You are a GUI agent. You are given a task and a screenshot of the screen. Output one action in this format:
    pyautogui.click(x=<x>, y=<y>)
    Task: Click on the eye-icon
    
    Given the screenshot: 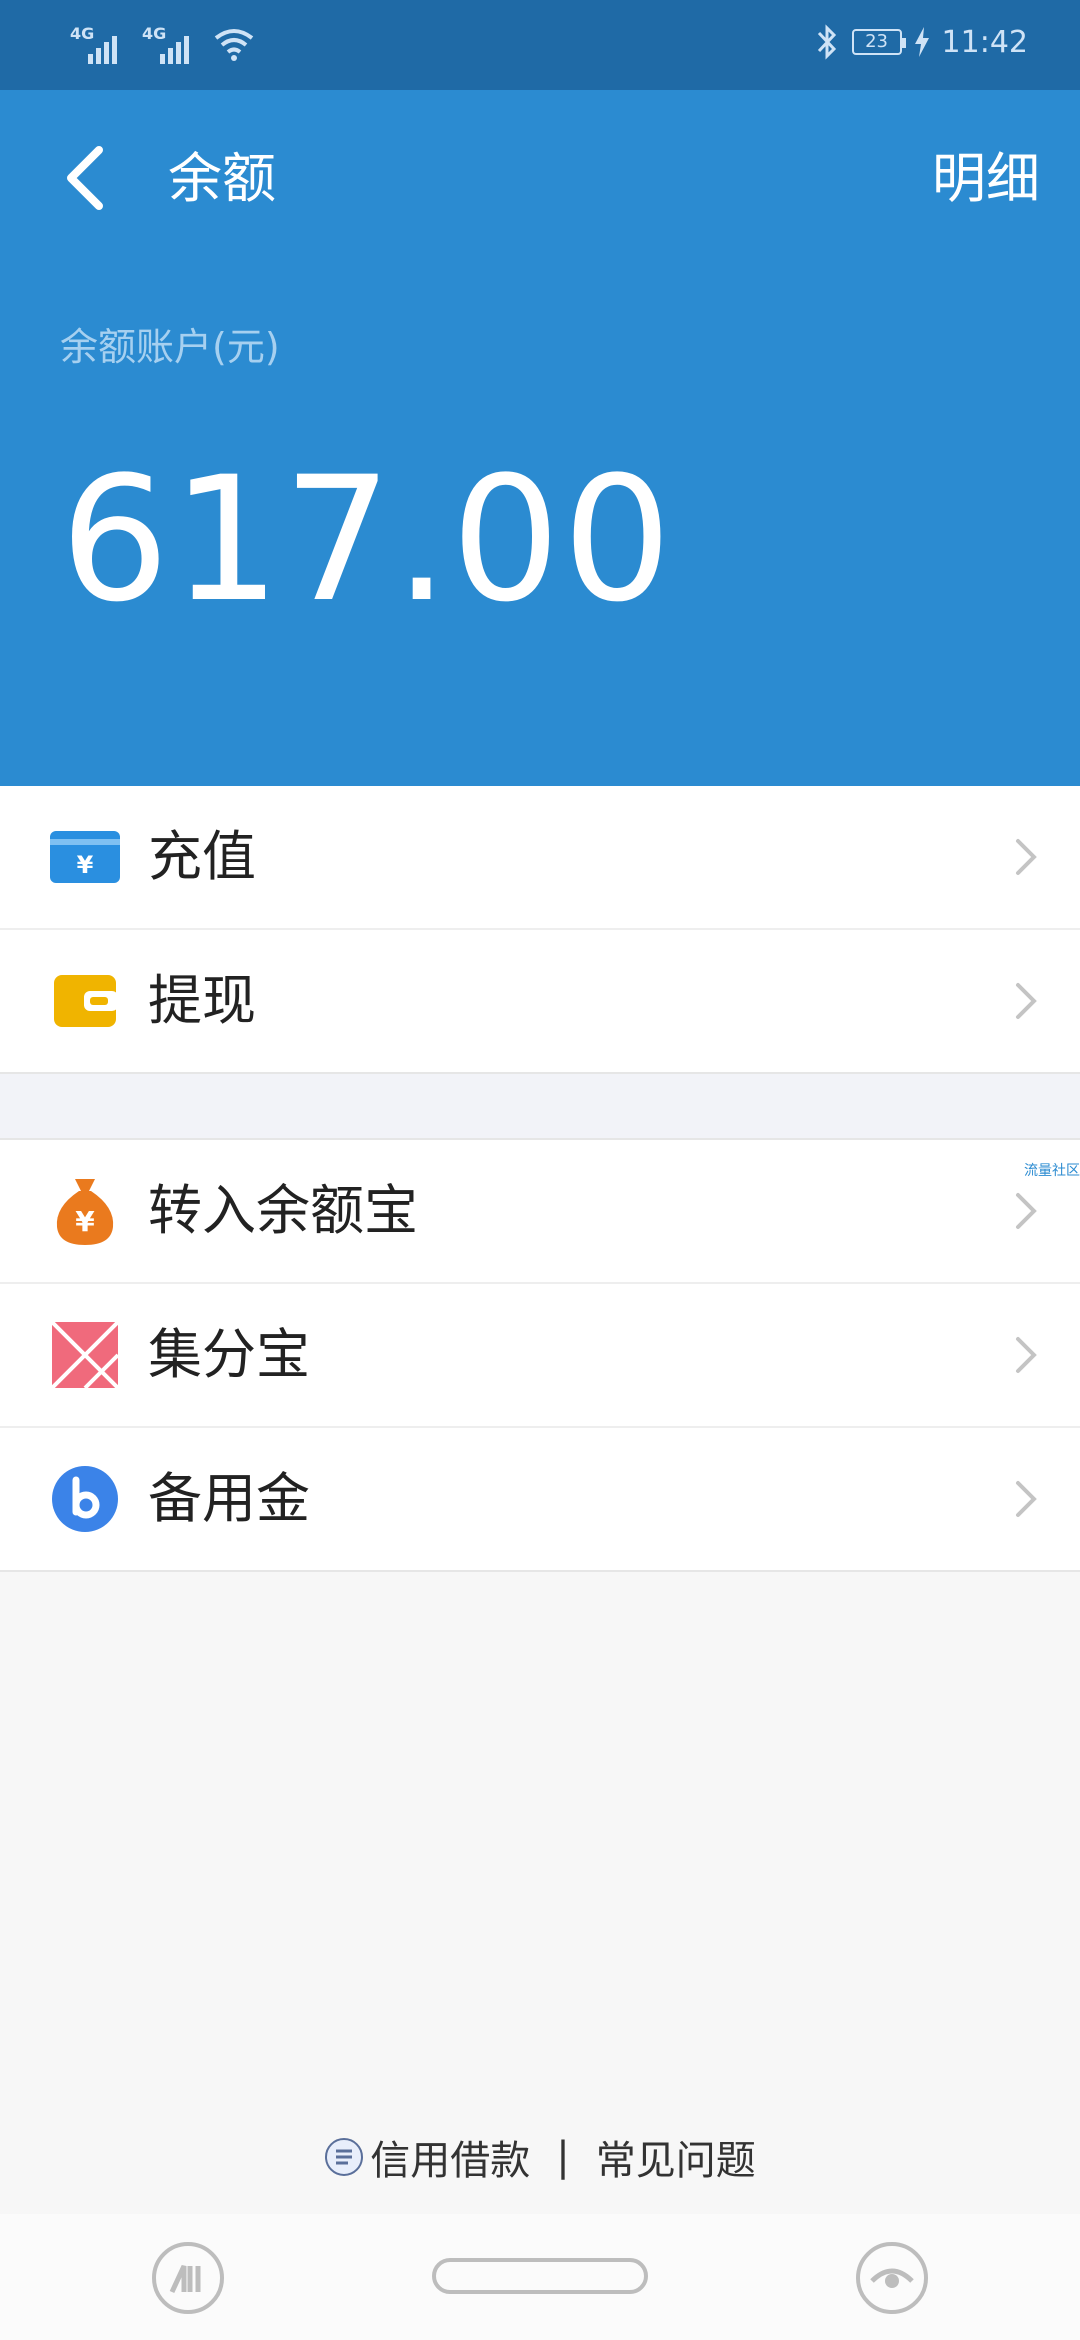 What is the action you would take?
    pyautogui.click(x=892, y=2278)
    